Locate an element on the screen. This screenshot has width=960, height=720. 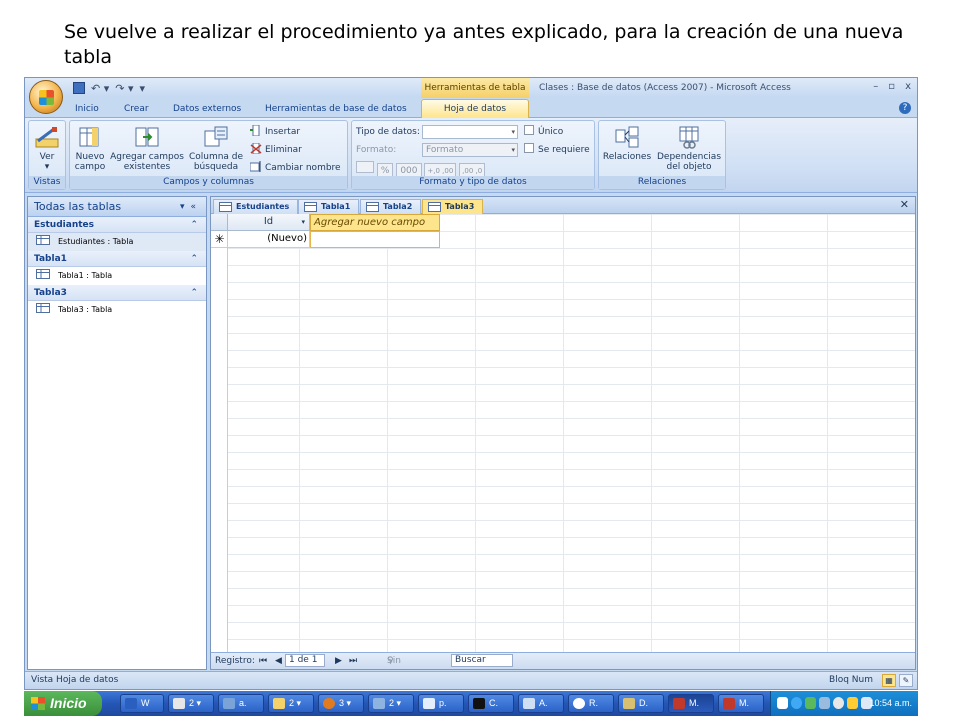
restore-button: ▫ is located at coordinates (891, 88).